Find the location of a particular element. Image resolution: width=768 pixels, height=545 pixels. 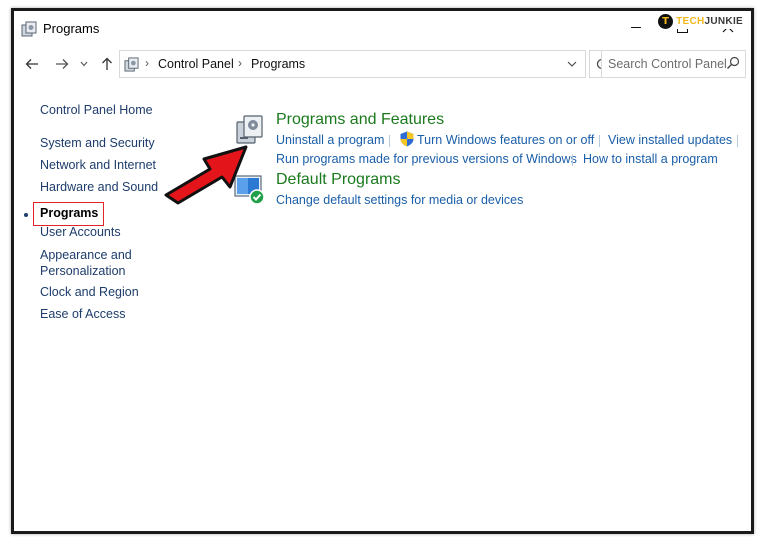

title-bar: Programs T TECHJUNKIE is located at coordinates (382, 28).